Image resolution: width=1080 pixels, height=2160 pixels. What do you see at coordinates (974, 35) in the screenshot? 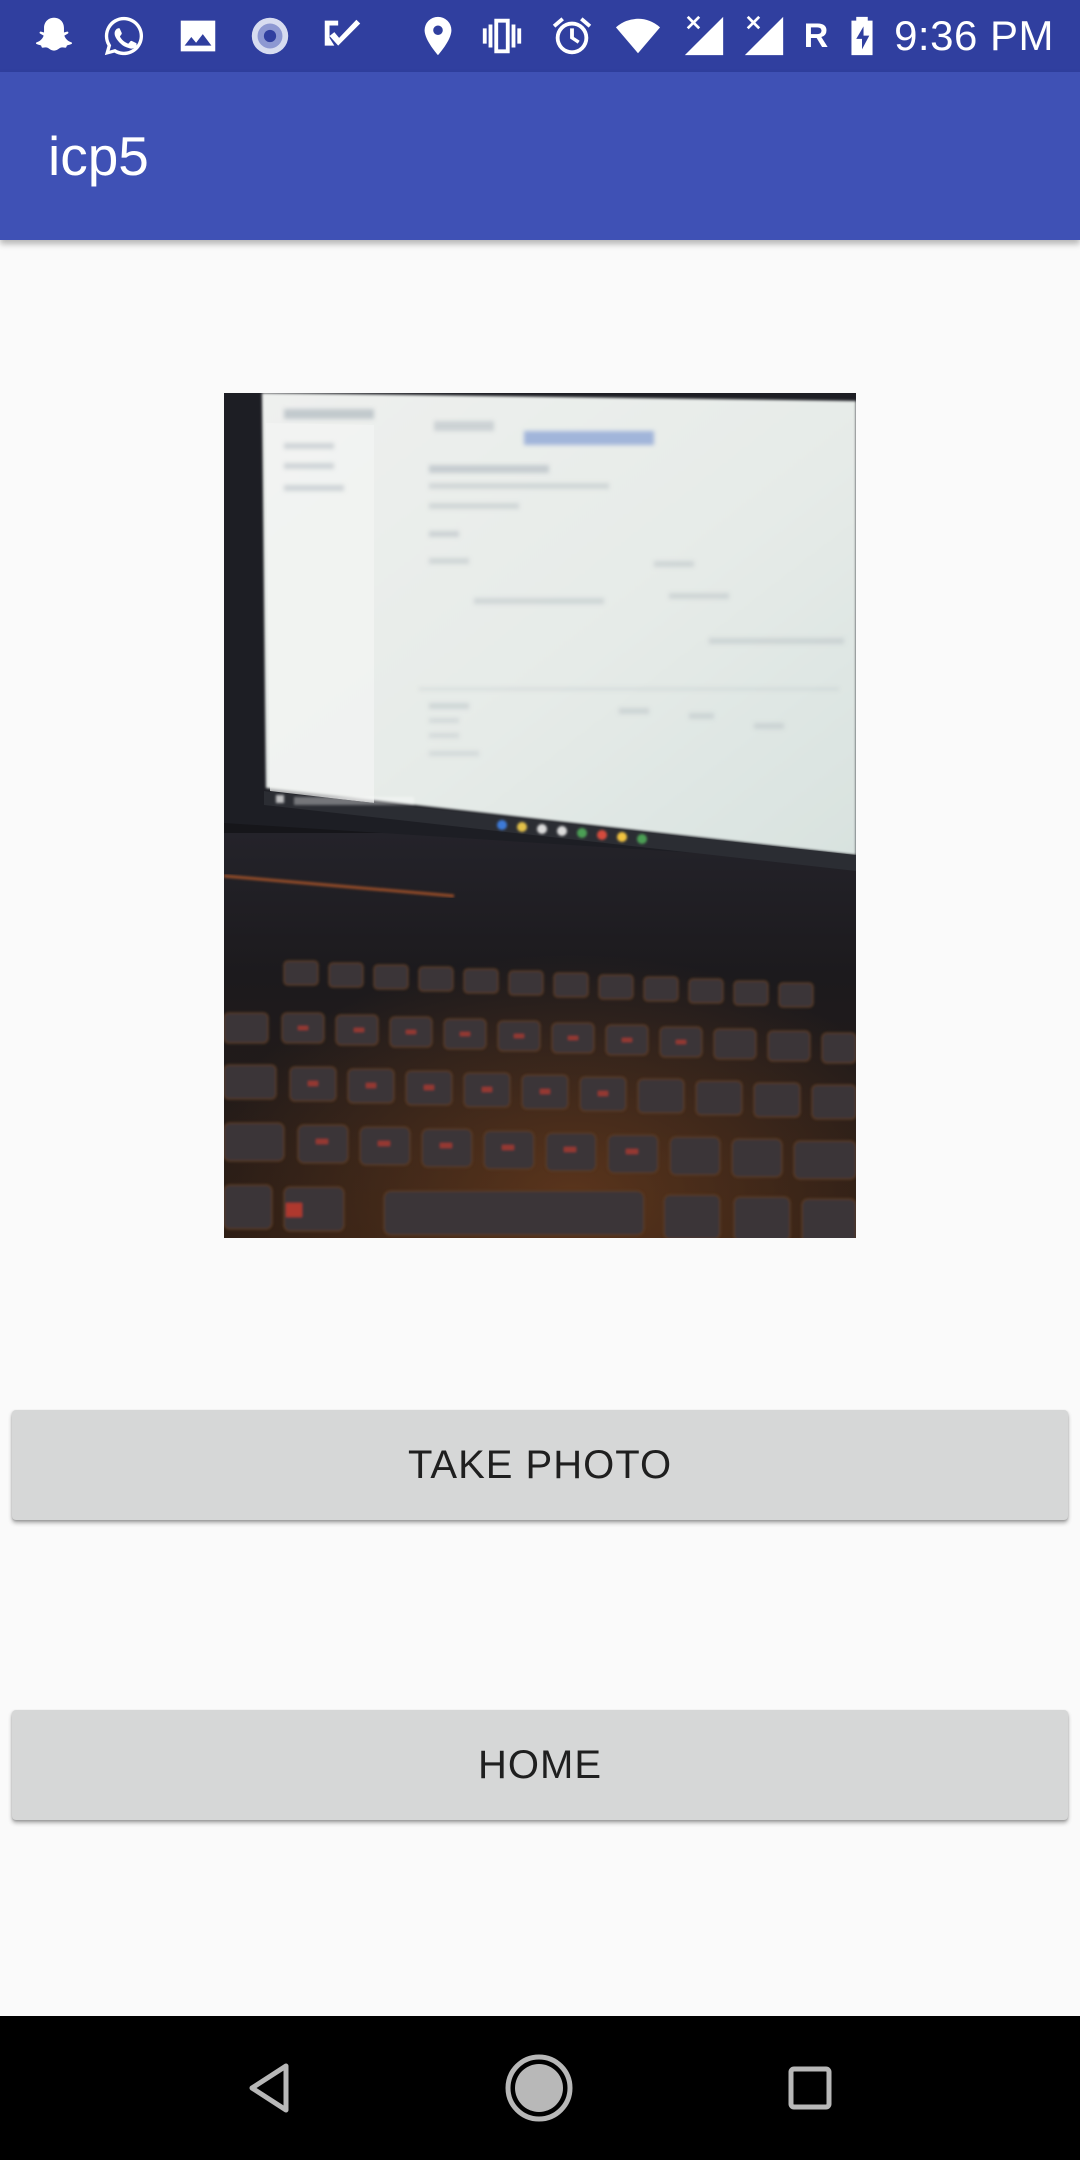
I see `status-time: 9:36 PM` at bounding box center [974, 35].